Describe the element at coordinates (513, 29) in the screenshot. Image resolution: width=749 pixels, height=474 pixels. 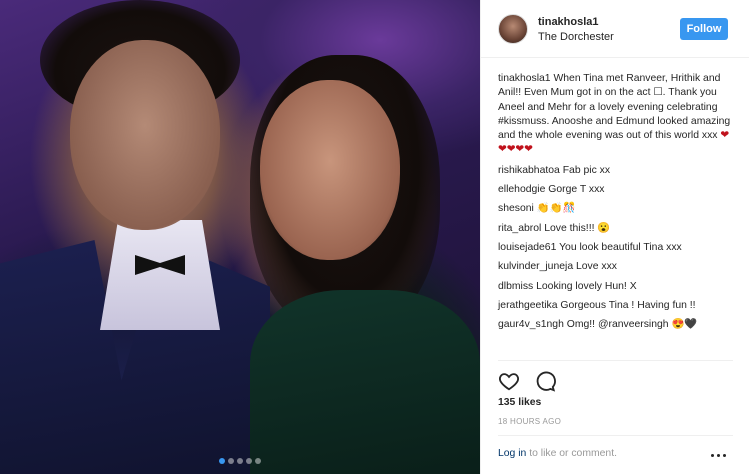
I see `avatar` at that location.